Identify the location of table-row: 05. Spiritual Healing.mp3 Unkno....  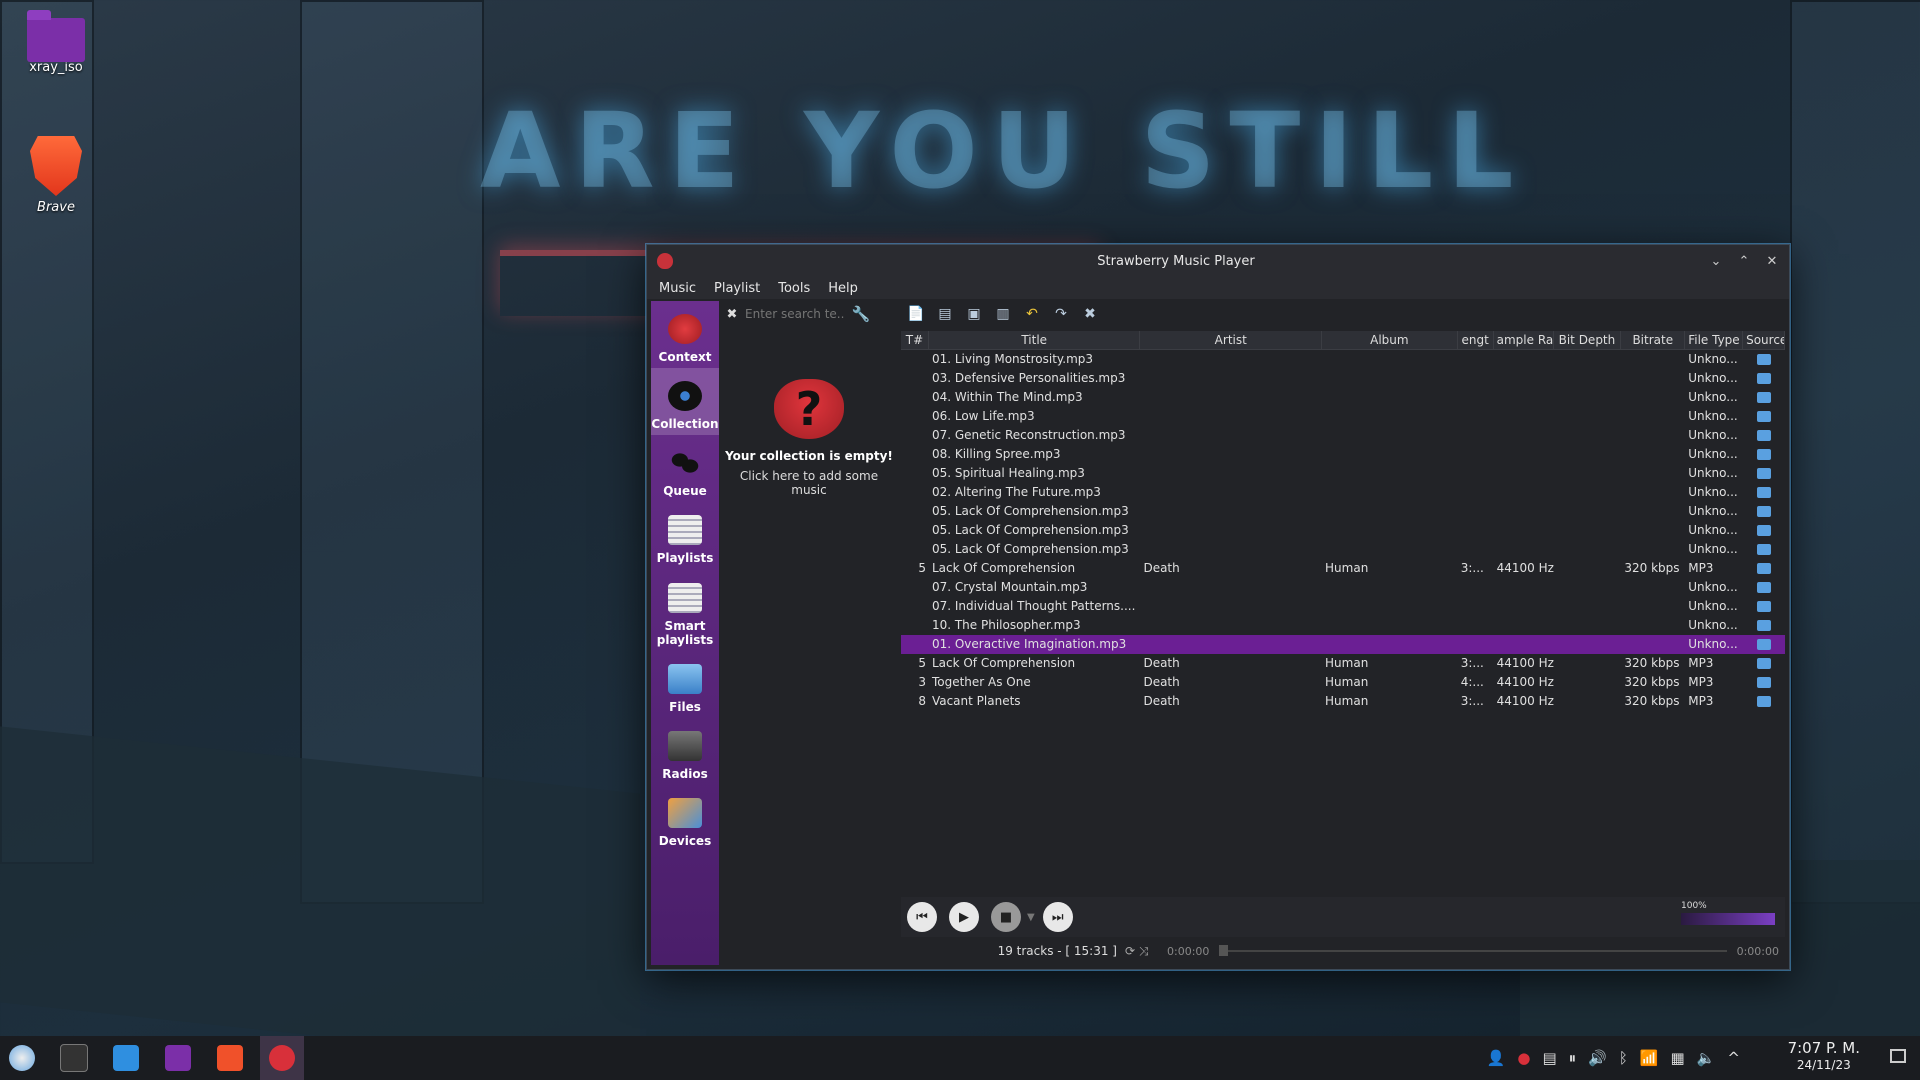
(1343, 473).